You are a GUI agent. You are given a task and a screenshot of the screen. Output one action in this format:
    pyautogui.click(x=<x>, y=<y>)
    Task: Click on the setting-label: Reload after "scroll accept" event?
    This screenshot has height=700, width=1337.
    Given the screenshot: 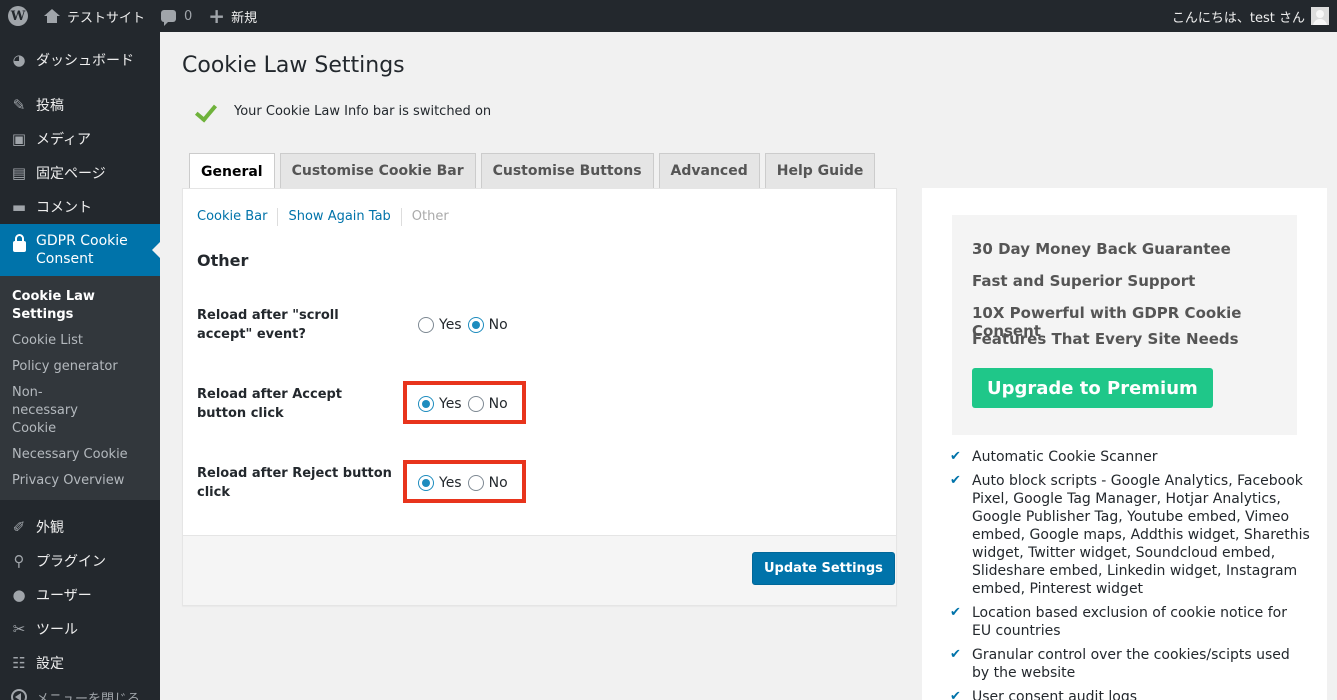 What is the action you would take?
    pyautogui.click(x=268, y=325)
    